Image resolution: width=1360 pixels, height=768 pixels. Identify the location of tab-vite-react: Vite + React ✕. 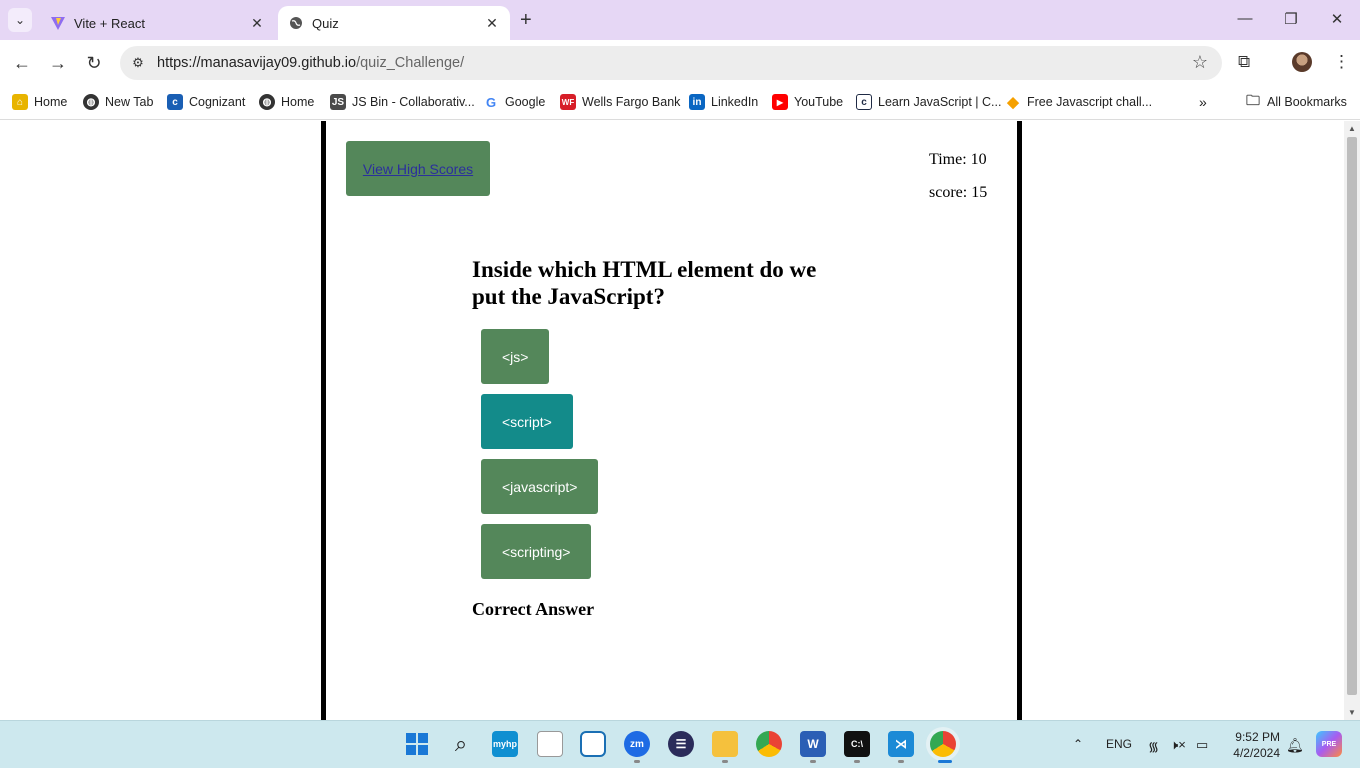
(157, 23).